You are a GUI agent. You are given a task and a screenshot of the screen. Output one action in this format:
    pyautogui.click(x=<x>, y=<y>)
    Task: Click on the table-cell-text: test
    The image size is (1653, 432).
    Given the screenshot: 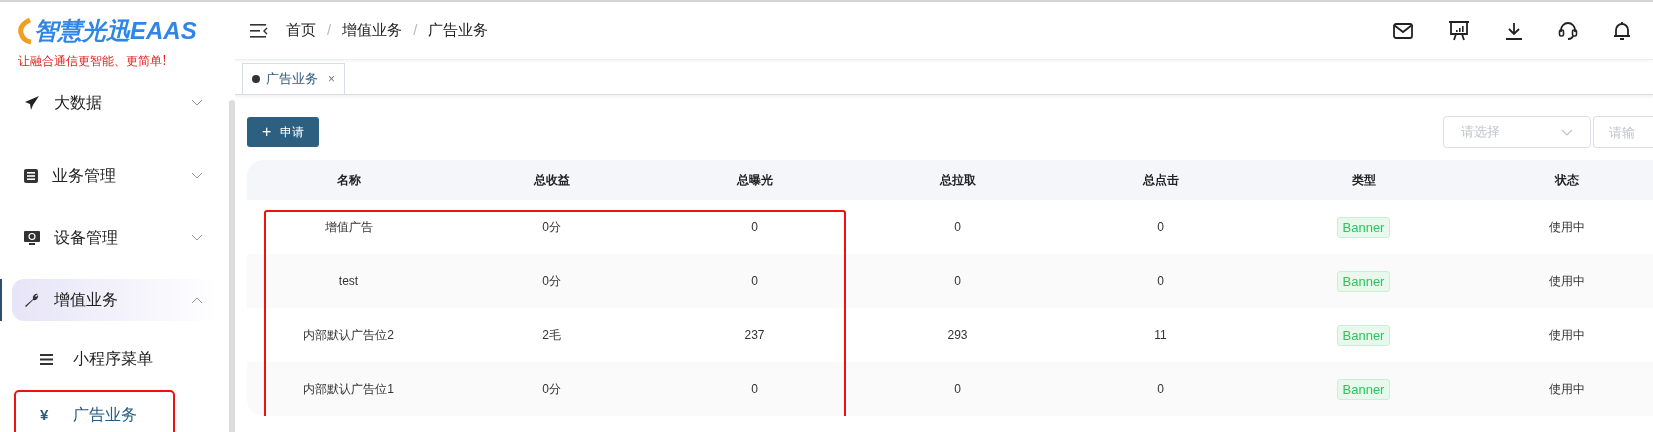 What is the action you would take?
    pyautogui.click(x=348, y=281)
    